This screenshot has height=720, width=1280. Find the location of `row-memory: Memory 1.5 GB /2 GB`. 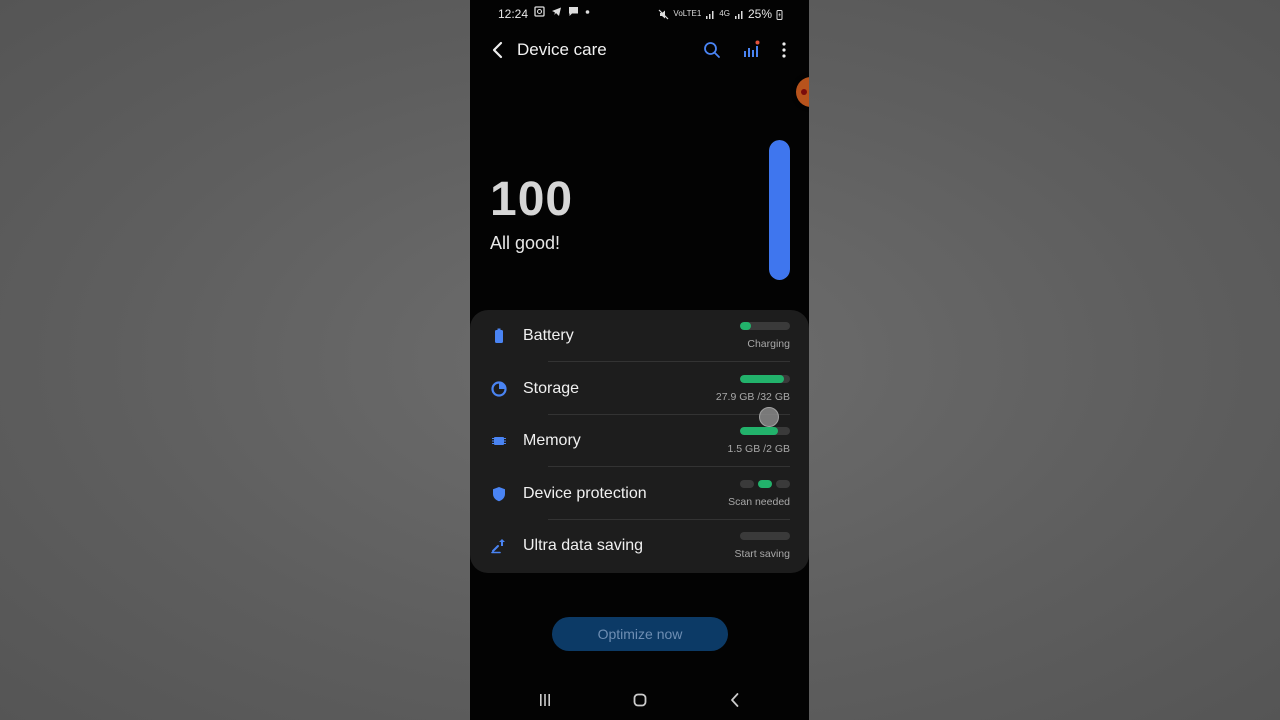

row-memory: Memory 1.5 GB /2 GB is located at coordinates (639, 441).